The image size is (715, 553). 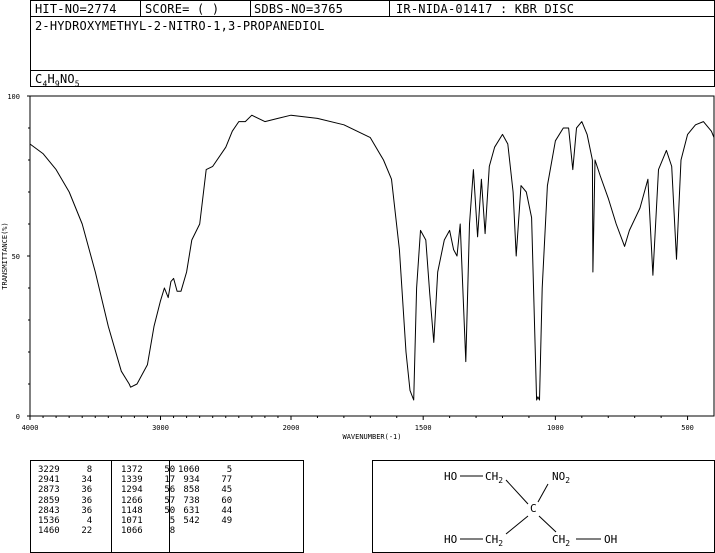 I want to click on peak-row: 1372 50, so click(x=148, y=470).